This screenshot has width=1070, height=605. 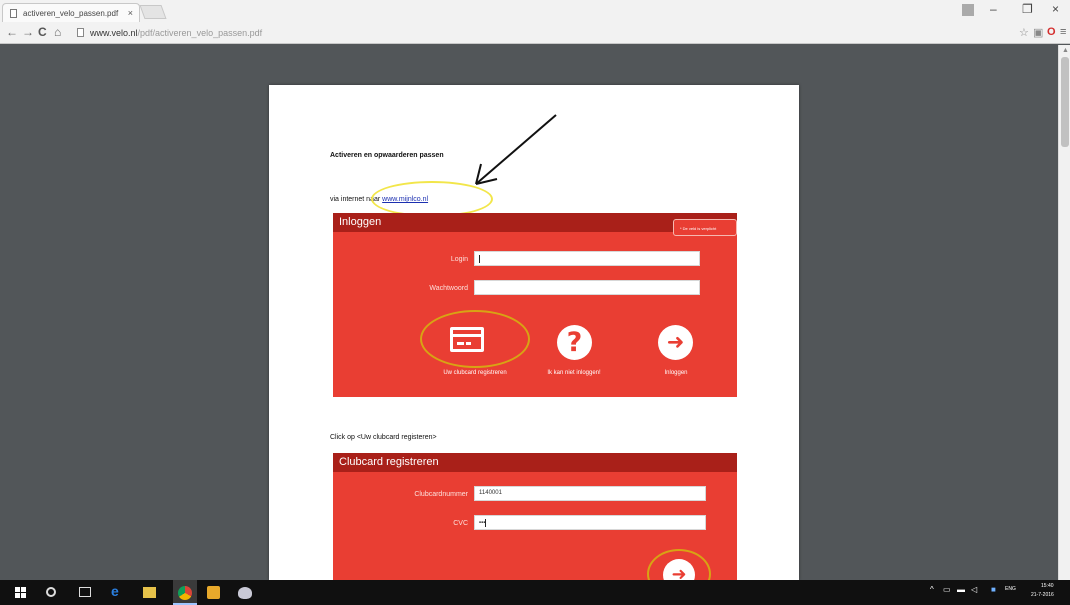 I want to click on app-icon, so click(x=213, y=592).